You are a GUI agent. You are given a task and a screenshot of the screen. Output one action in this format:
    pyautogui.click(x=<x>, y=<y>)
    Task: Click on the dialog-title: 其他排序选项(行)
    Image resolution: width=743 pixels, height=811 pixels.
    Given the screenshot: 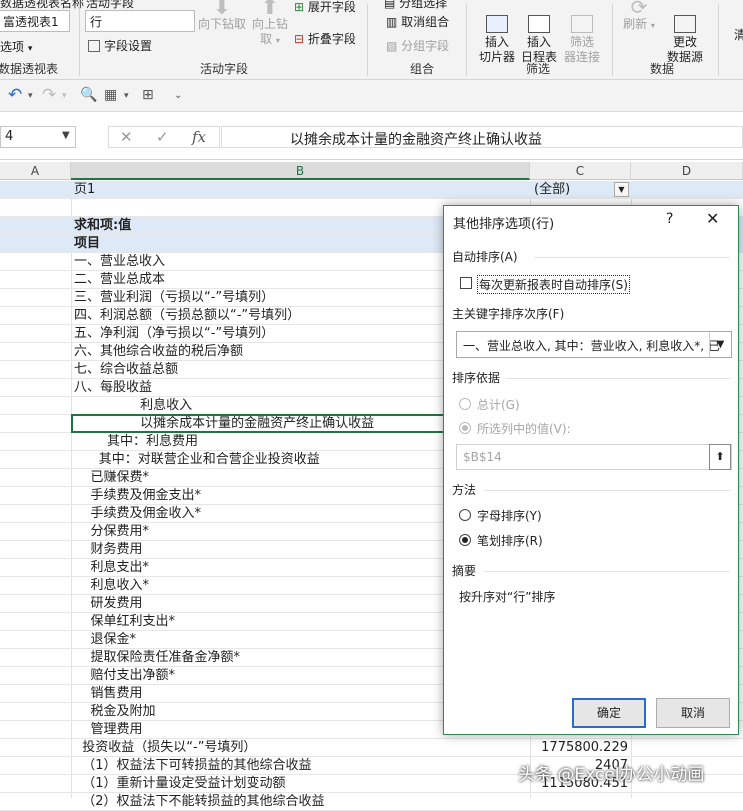 What is the action you would take?
    pyautogui.click(x=504, y=224)
    